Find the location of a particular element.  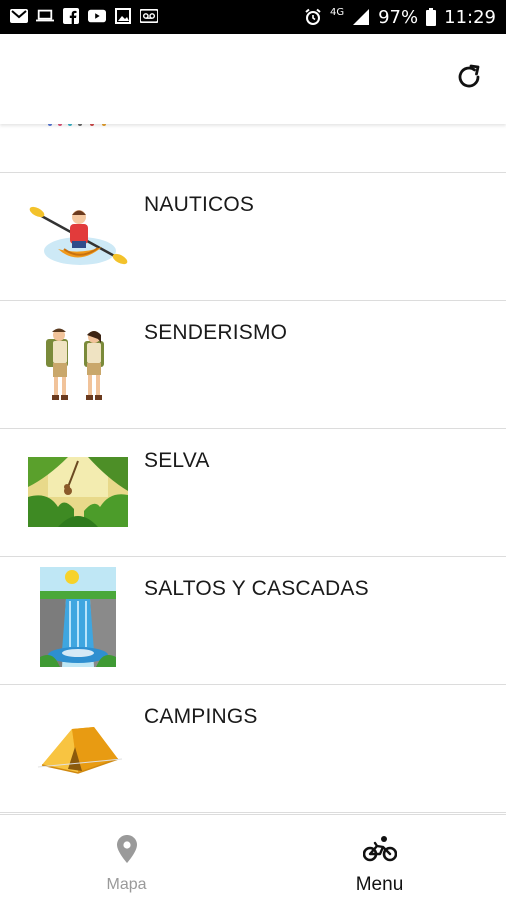

list-item-label: SENDERISMO is located at coordinates (216, 332).